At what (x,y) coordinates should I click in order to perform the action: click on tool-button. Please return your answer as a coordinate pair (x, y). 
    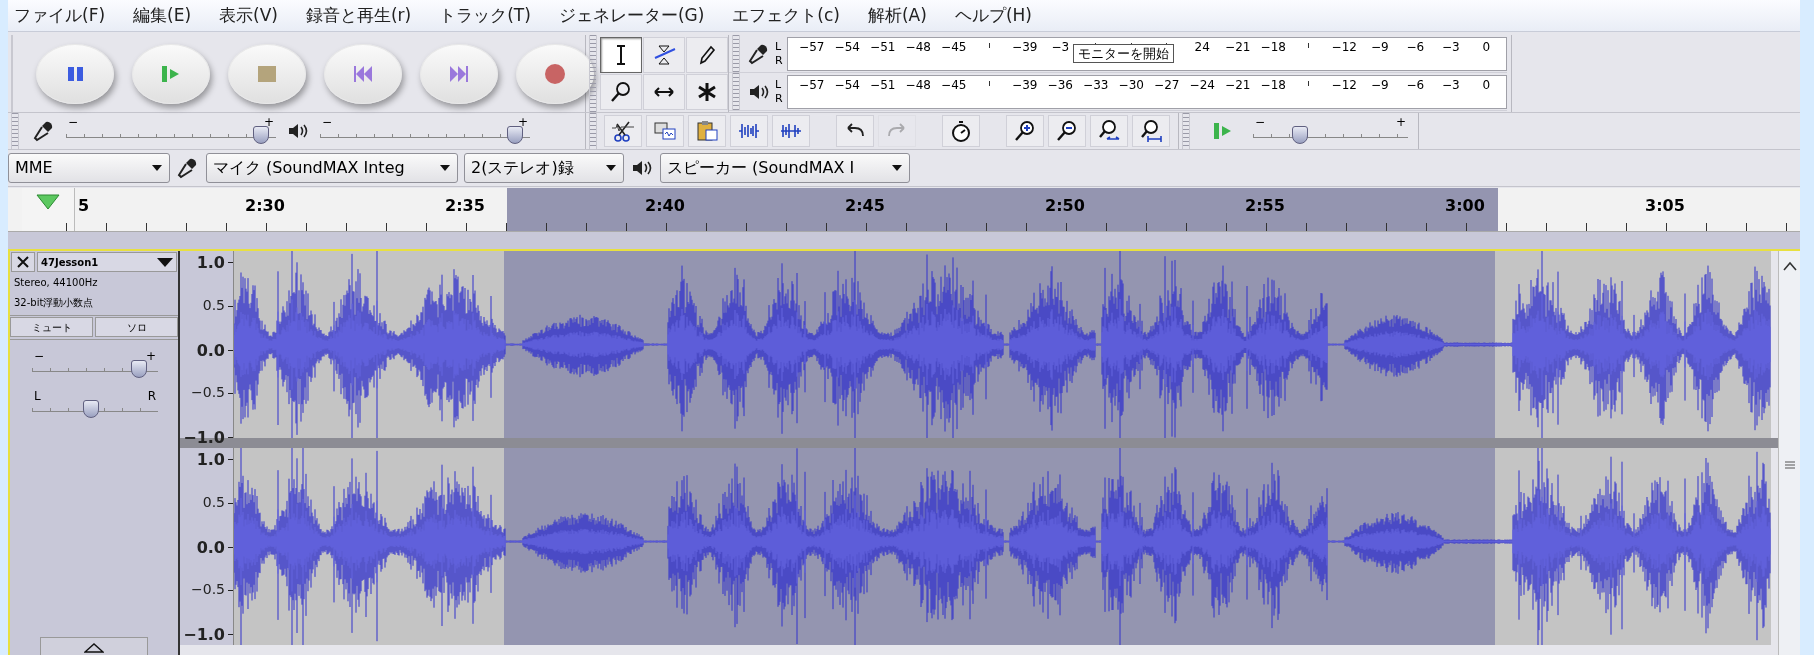
    Looking at the image, I should click on (621, 55).